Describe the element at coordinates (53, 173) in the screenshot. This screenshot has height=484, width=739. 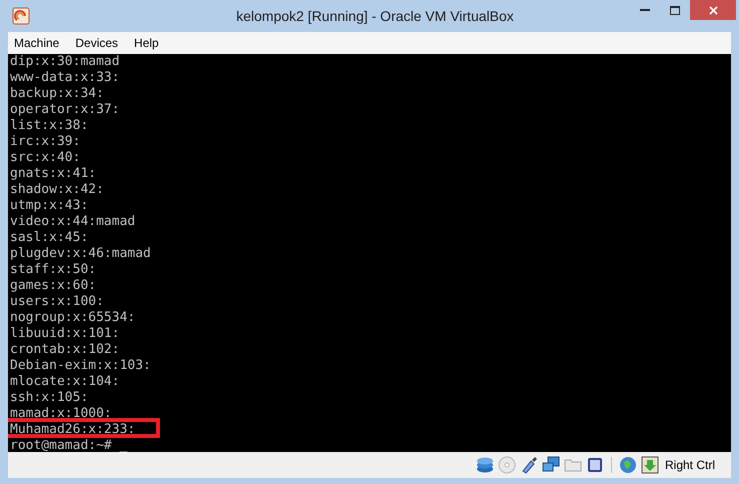
I see `terminal-line: gnats:x:41:` at that location.